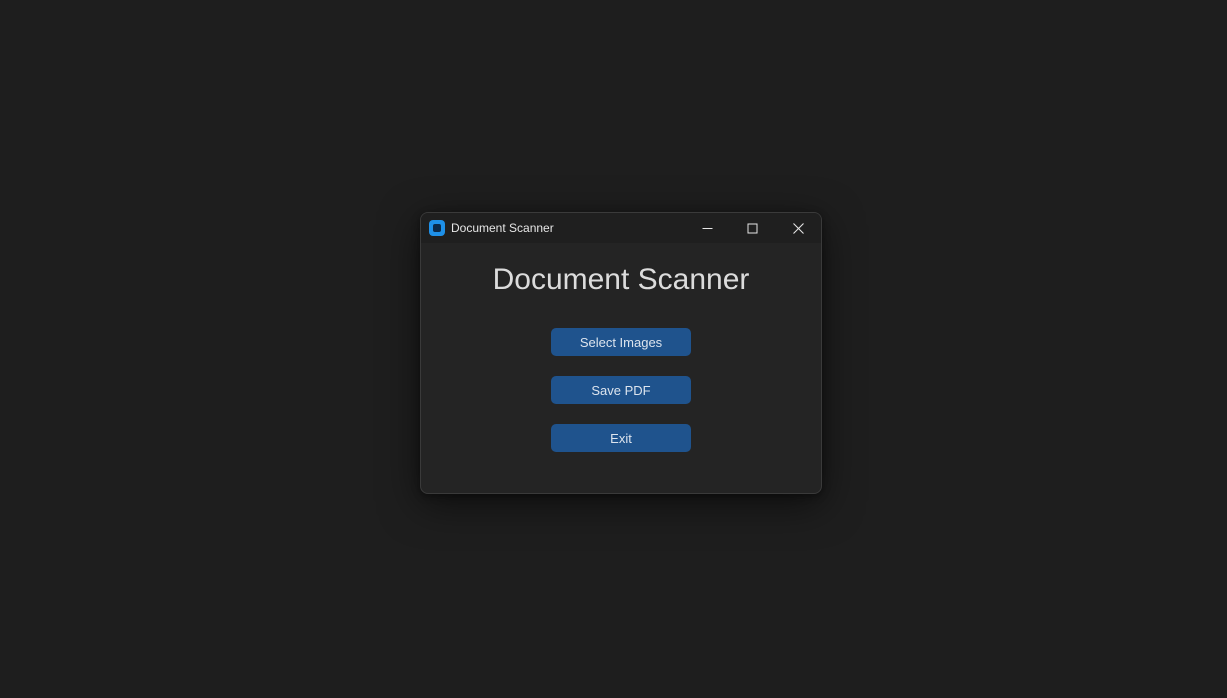 The width and height of the screenshot is (1227, 698). What do you see at coordinates (621, 279) in the screenshot?
I see `page-title: Document Scanner` at bounding box center [621, 279].